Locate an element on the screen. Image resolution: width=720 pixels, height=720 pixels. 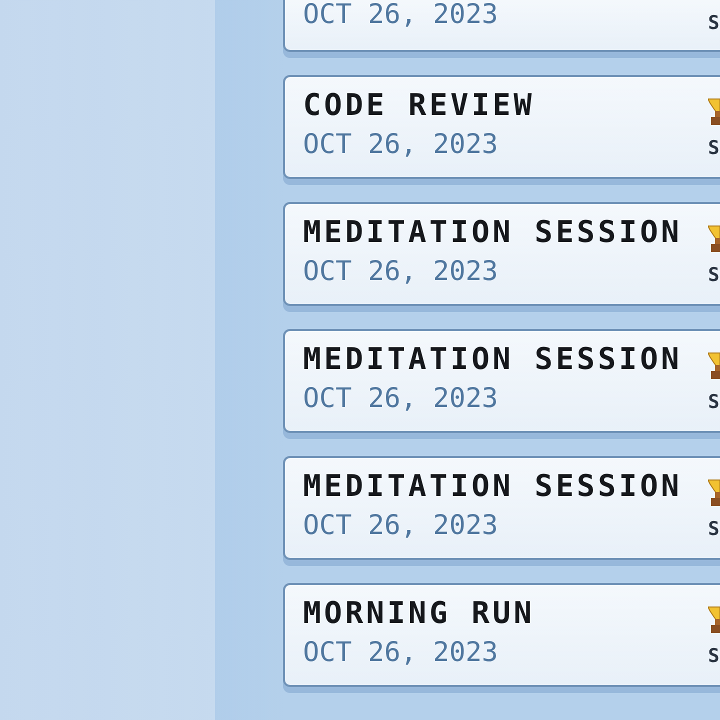
activity-title: CODE REVIEW is located at coordinates (419, 106).